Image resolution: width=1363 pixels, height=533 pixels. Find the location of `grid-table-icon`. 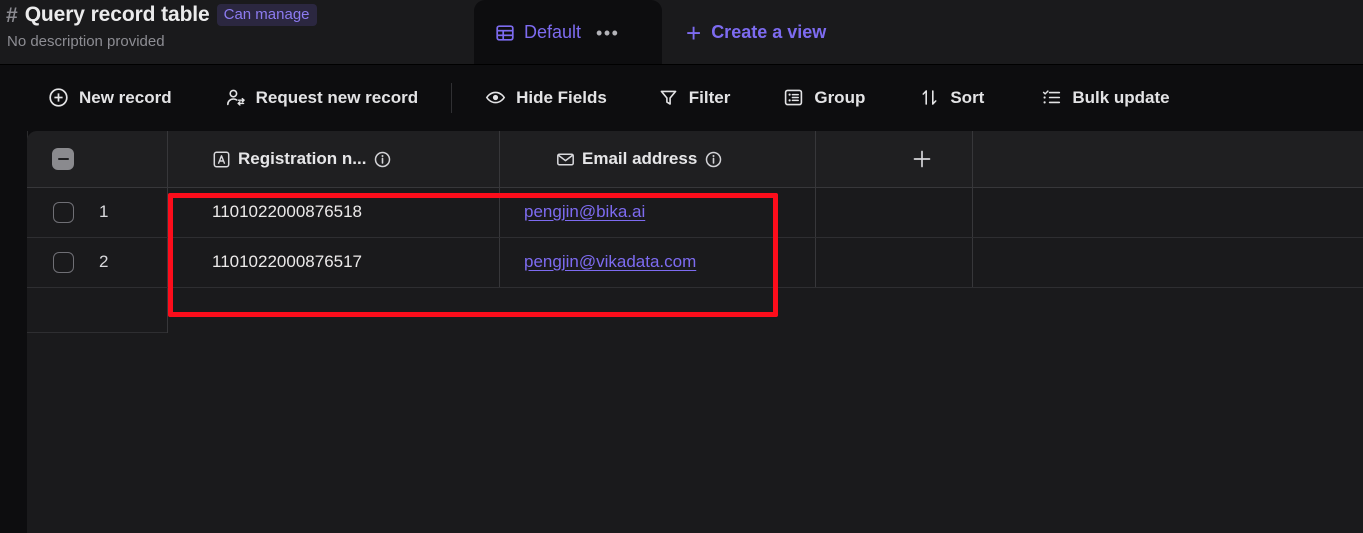

grid-table-icon is located at coordinates (504, 32).